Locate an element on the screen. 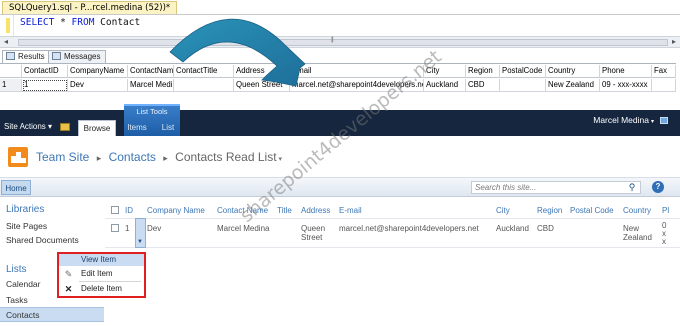 The height and width of the screenshot is (327, 680). ql-item-shared-documents: Shared Documents is located at coordinates (42, 240).